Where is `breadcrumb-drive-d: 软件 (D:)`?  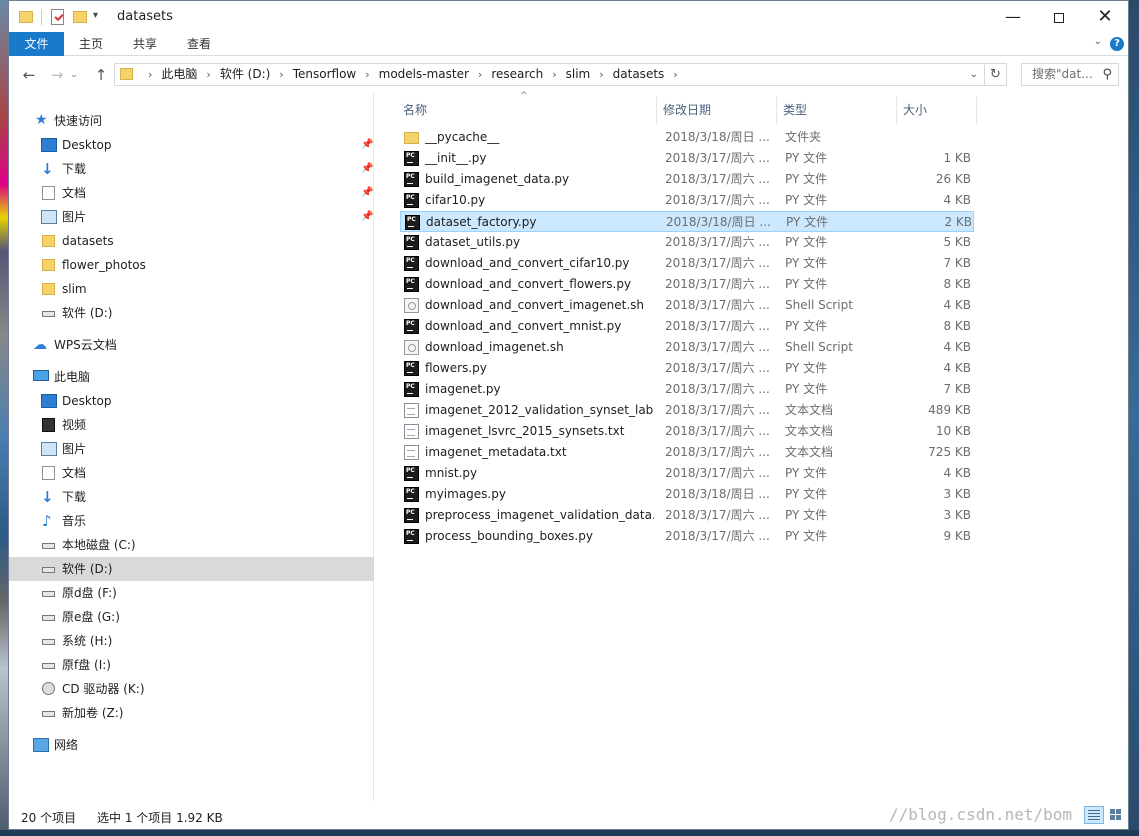
breadcrumb-drive-d: 软件 (D:) is located at coordinates (245, 74).